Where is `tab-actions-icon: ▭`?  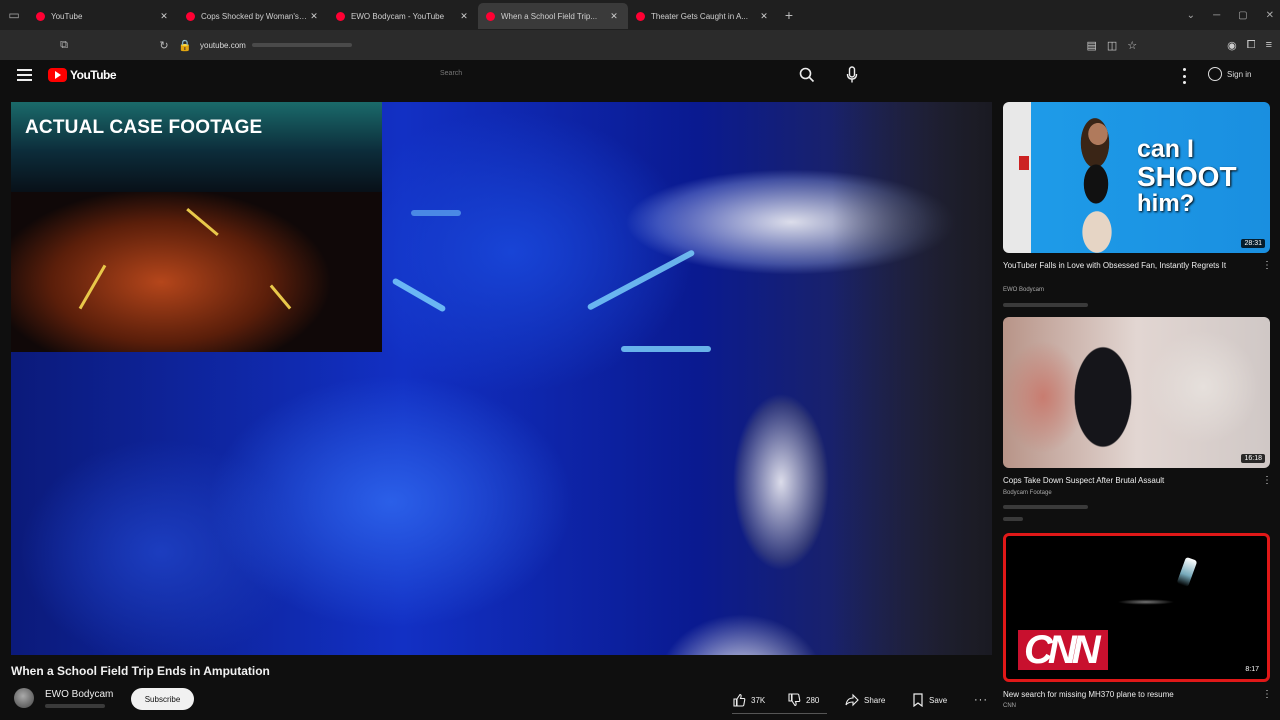 tab-actions-icon: ▭ is located at coordinates (14, 15).